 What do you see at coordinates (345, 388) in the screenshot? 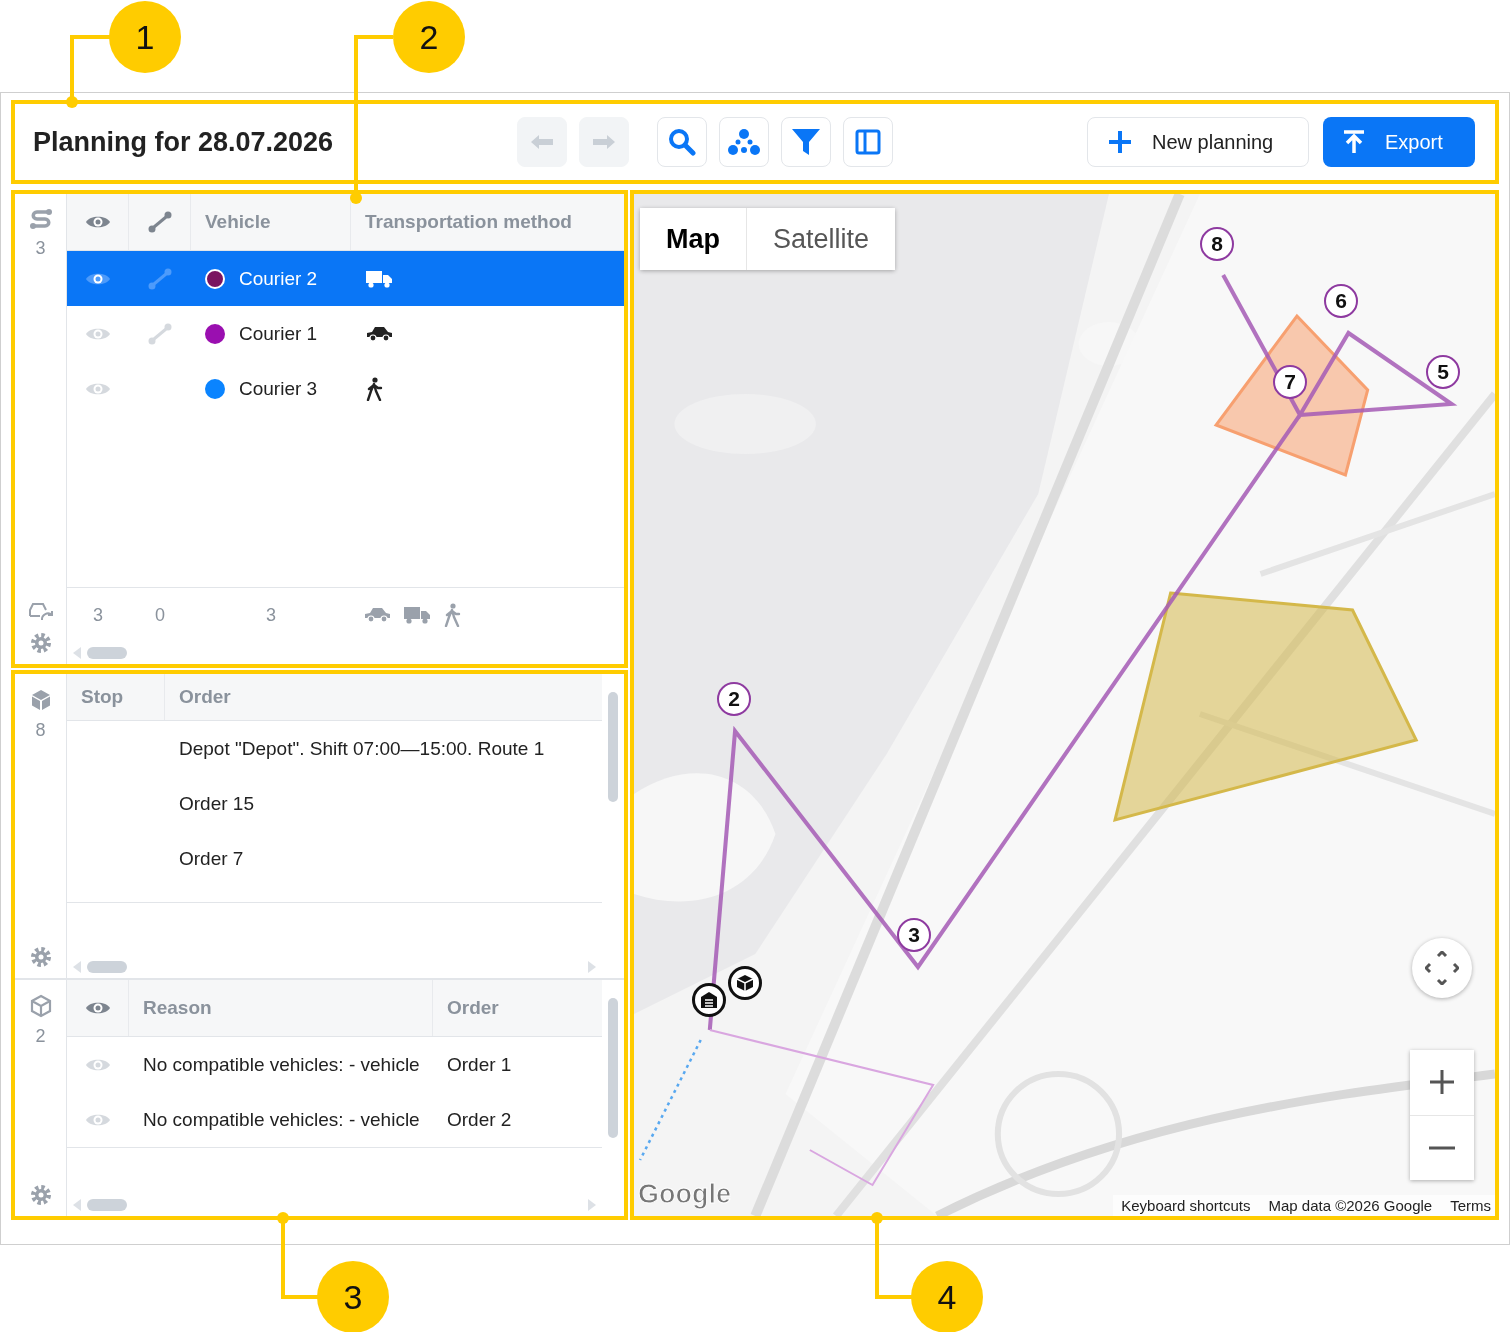
I see `vehicle-row: Courier 3` at bounding box center [345, 388].